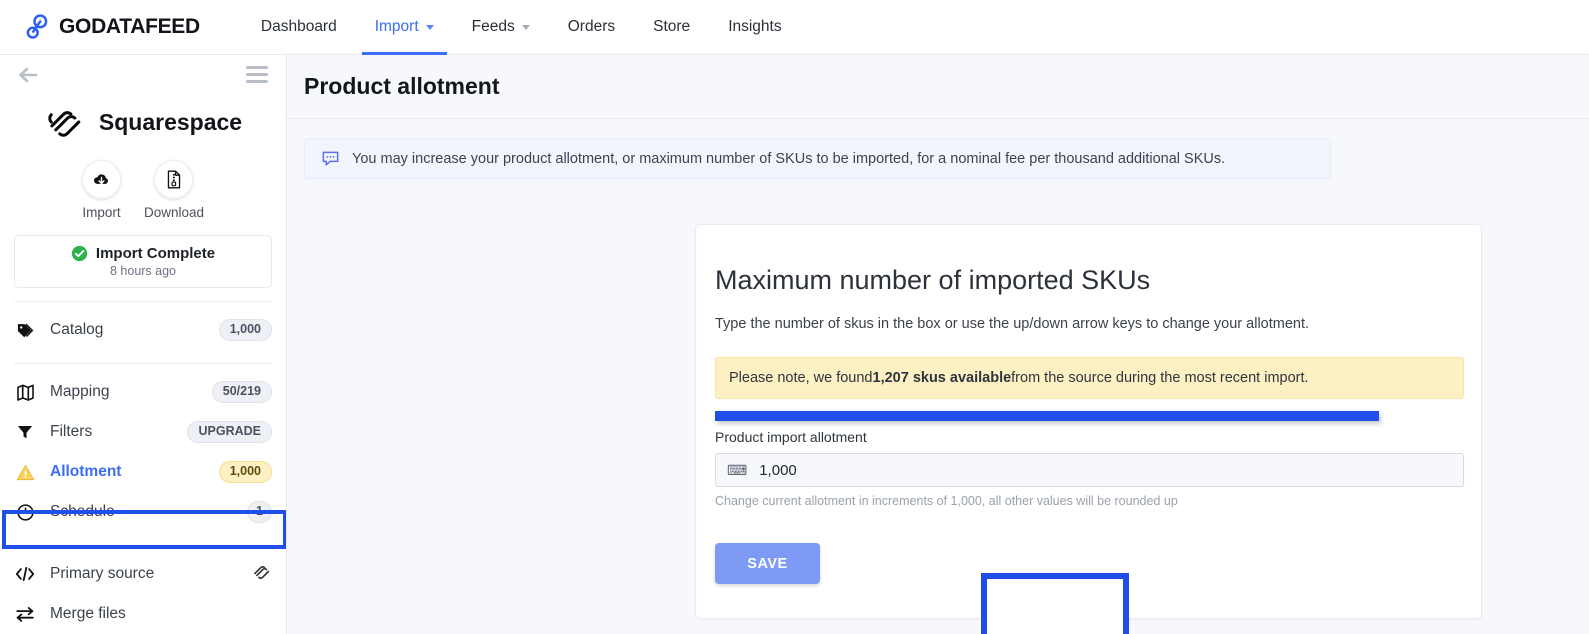  Describe the element at coordinates (143, 512) in the screenshot. I see `sidebar-item-schedule: Schedule 1` at that location.